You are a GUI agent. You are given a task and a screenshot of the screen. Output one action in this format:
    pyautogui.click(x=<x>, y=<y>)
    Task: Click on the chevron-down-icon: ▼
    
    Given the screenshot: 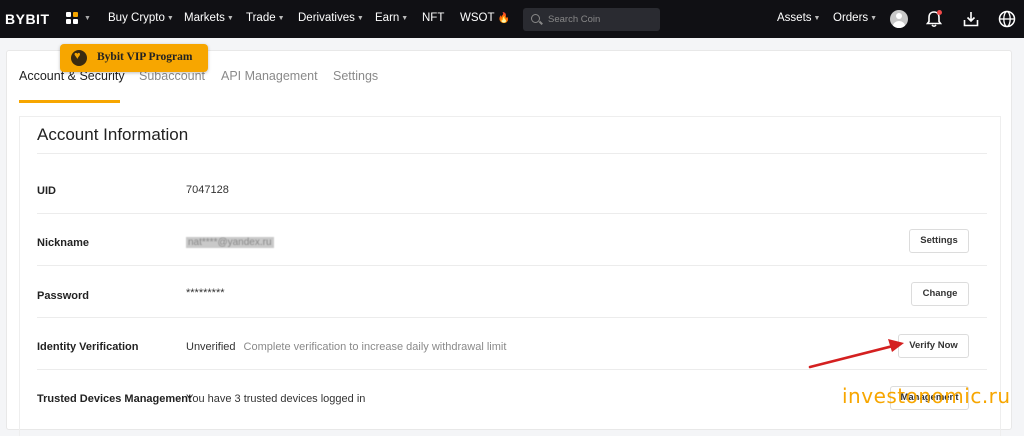 What is the action you would take?
    pyautogui.click(x=87, y=18)
    